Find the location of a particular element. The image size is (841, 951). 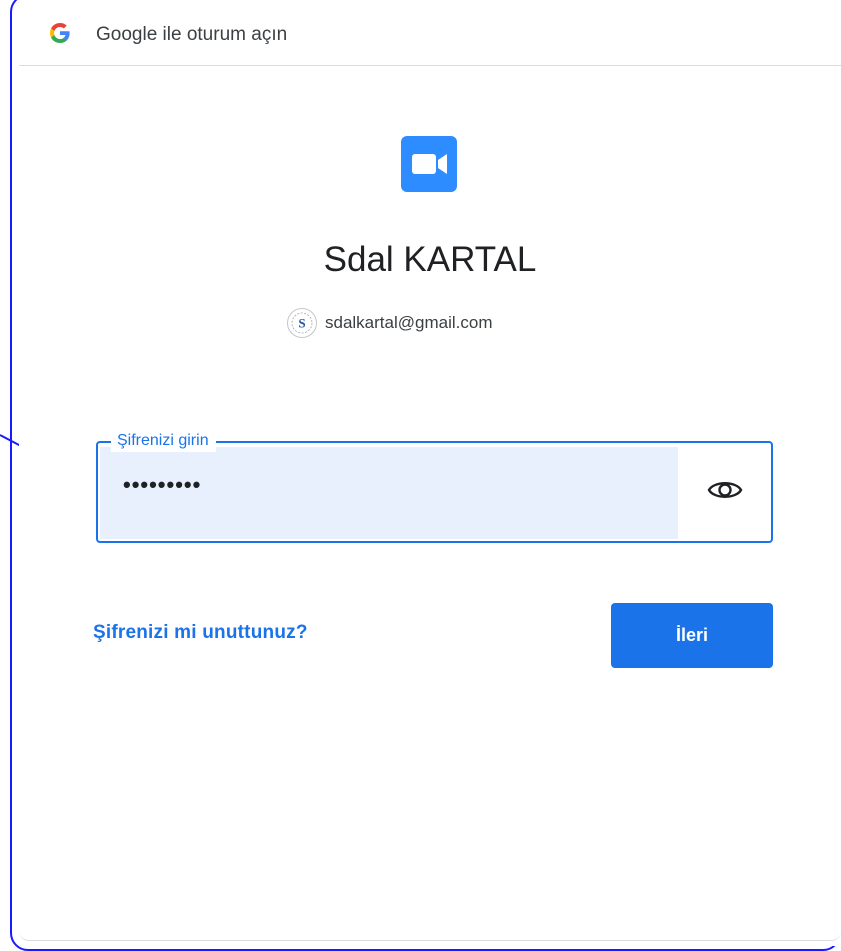

account-email: sdalkartal@gmail.com is located at coordinates (409, 322).